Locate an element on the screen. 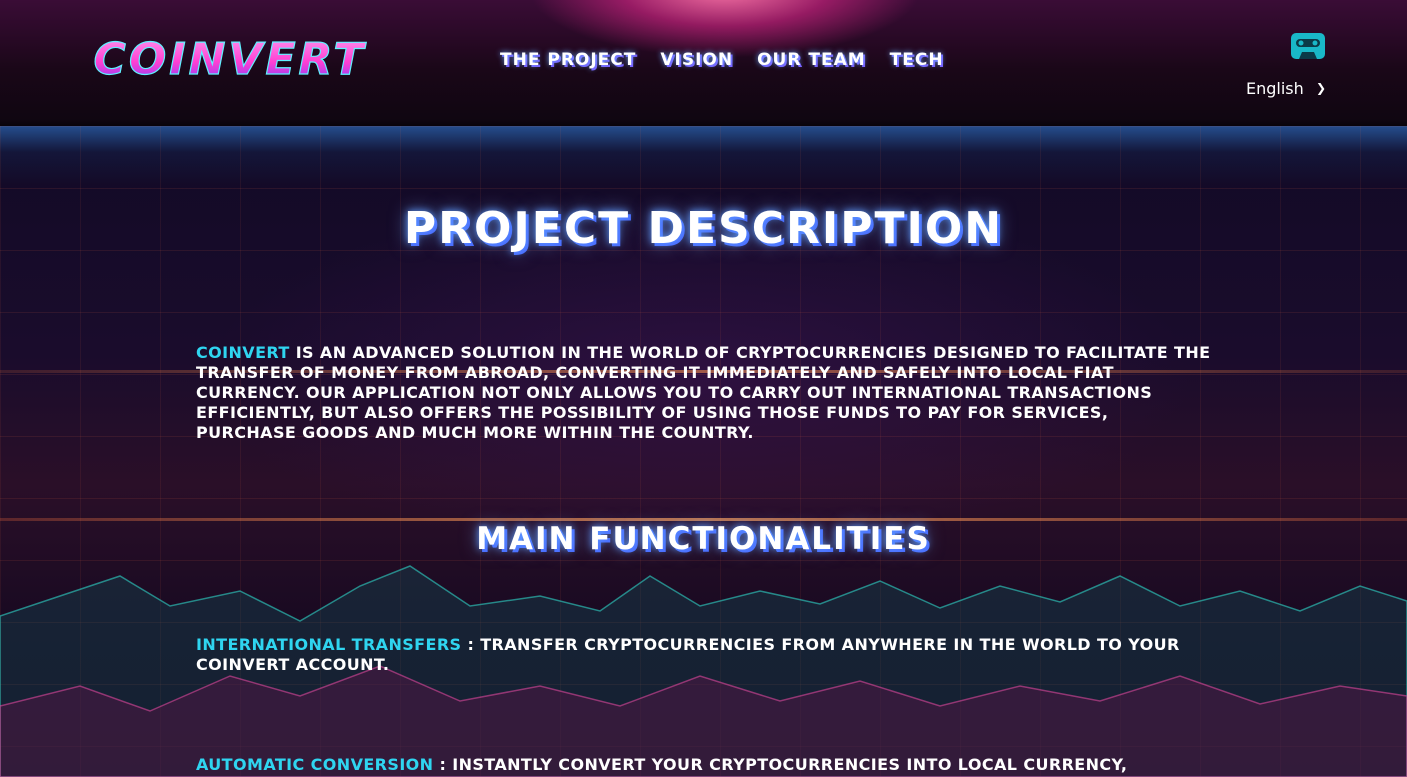 The width and height of the screenshot is (1407, 777). coinvert-logo: COINVERT is located at coordinates (230, 60).